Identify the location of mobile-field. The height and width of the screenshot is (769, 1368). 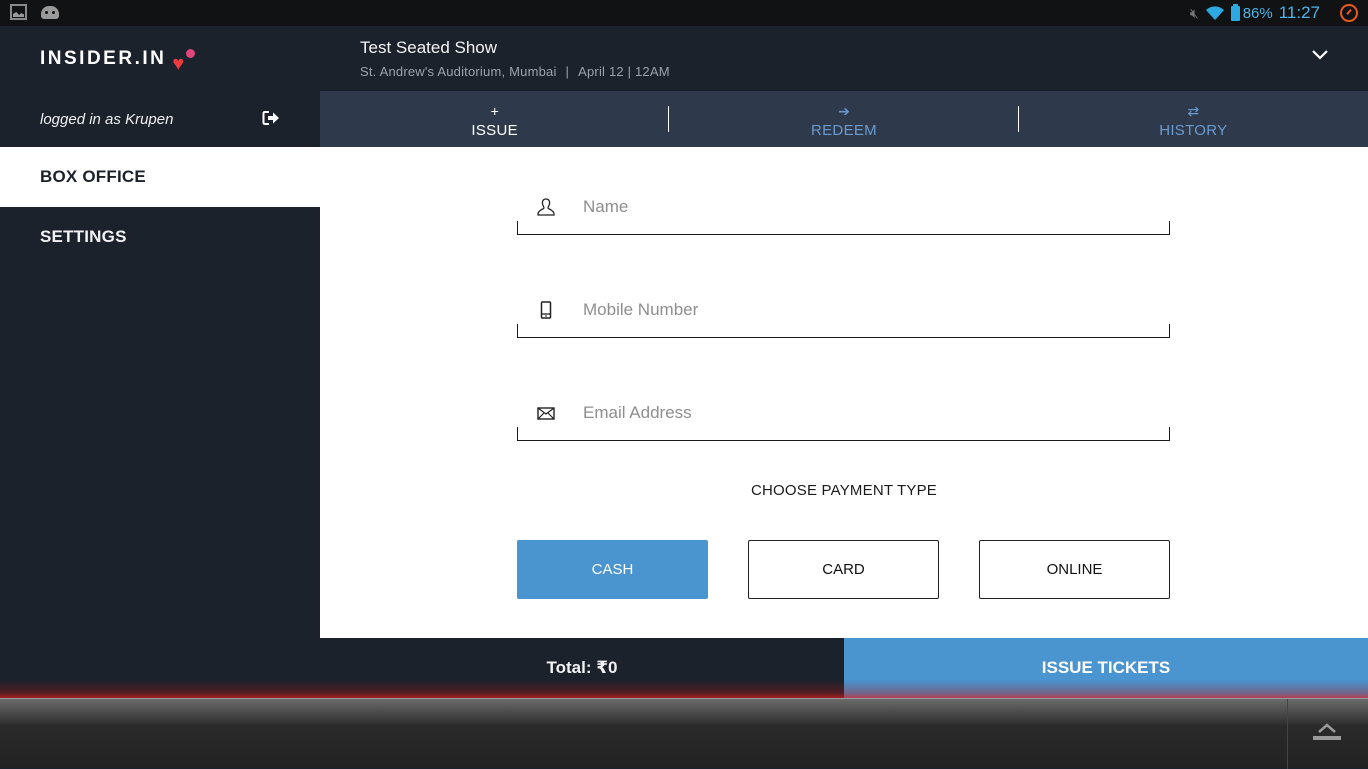
(843, 313).